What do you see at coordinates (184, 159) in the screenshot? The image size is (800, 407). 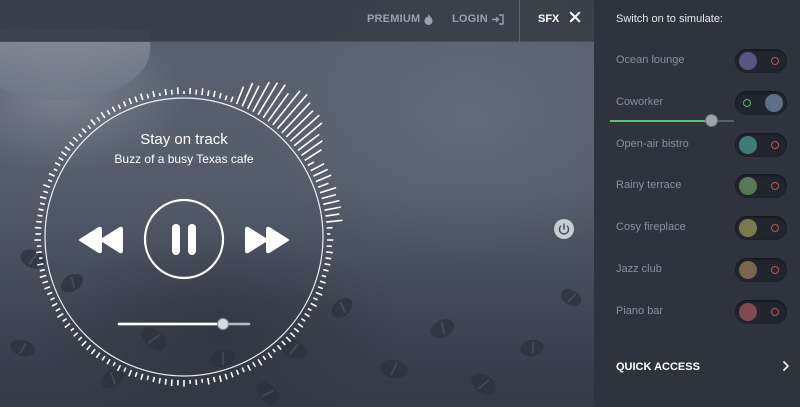 I see `track-subtitle: Buzz of a busy Texas cafe` at bounding box center [184, 159].